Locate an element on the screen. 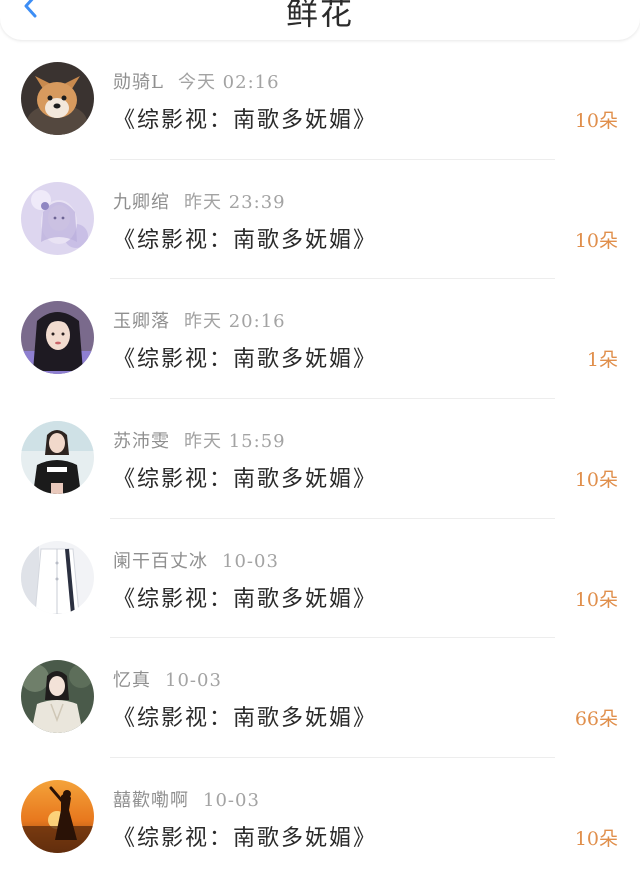 The height and width of the screenshot is (872, 640). gift-time: 今天 02:16 is located at coordinates (228, 82).